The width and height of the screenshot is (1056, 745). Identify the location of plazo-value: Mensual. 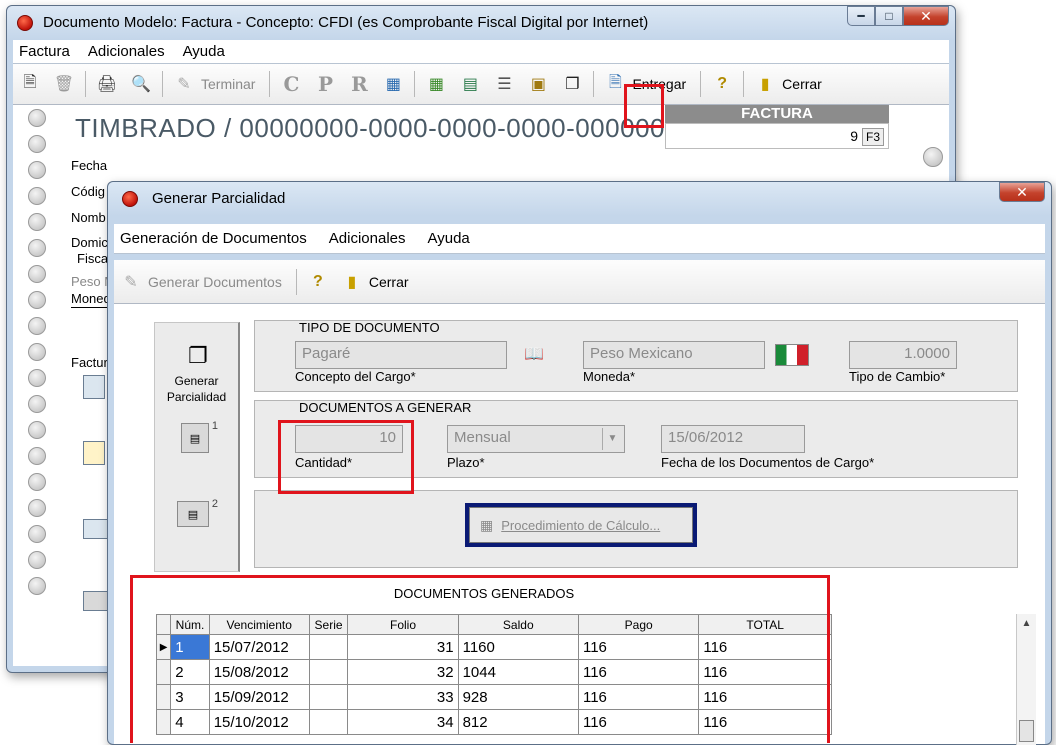
(482, 437).